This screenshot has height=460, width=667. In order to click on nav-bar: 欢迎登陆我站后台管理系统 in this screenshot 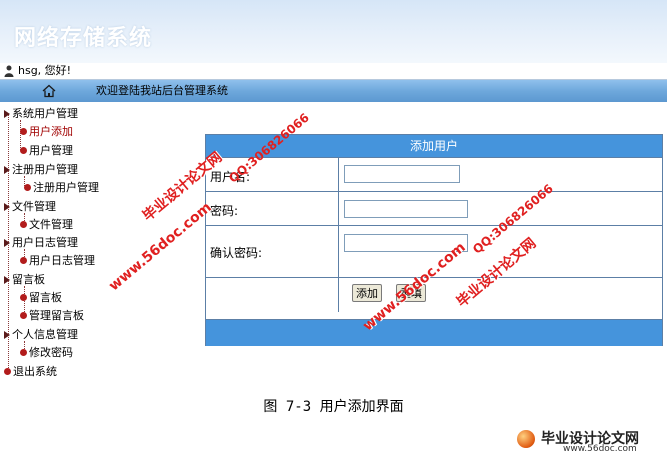, I will do `click(333, 91)`.